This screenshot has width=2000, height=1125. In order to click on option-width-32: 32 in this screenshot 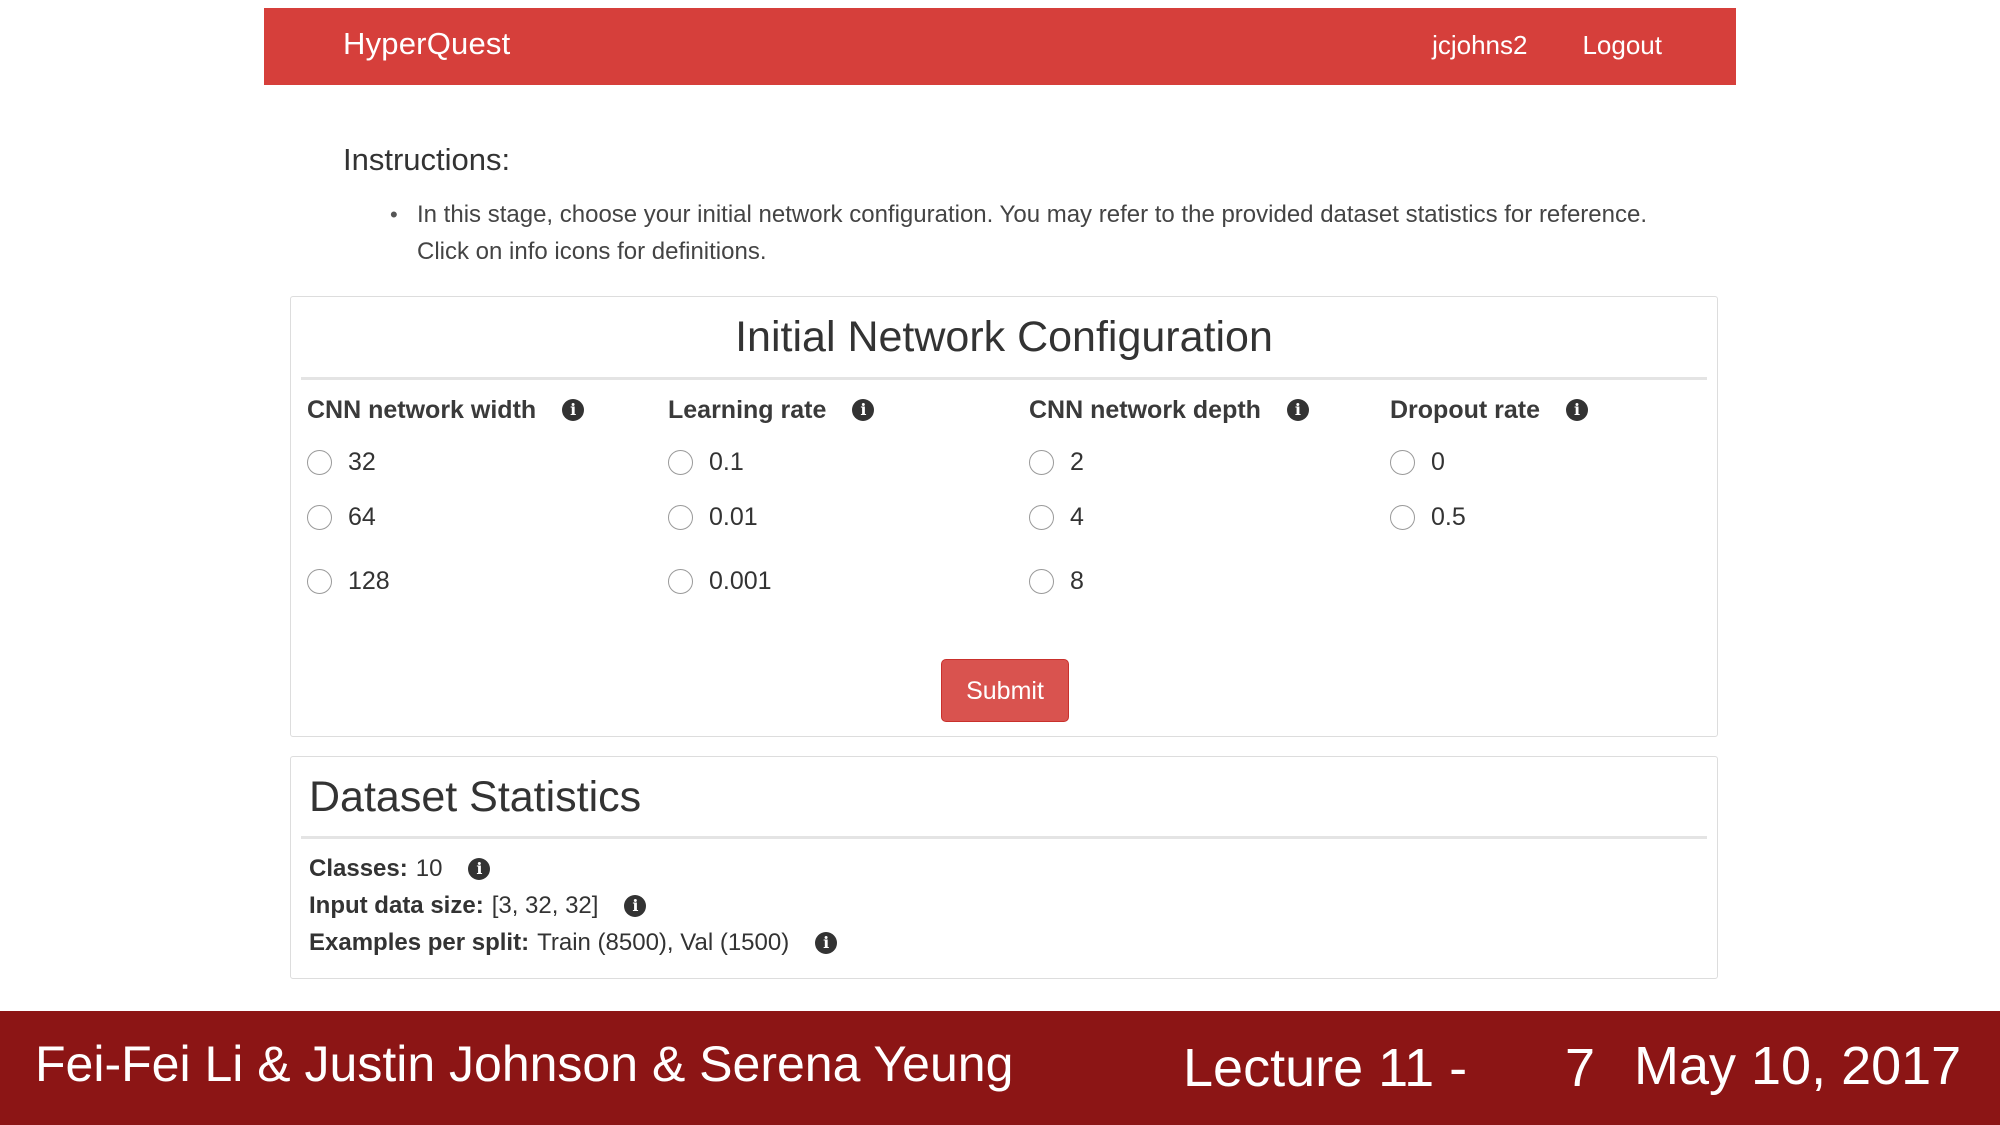, I will do `click(341, 462)`.